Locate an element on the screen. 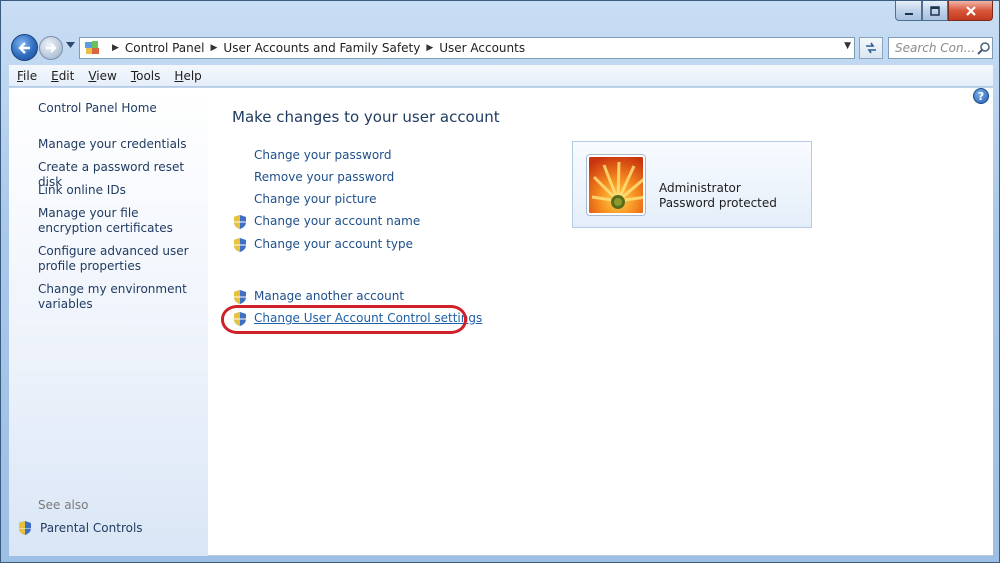  task-change-picture: Change your picture is located at coordinates (315, 199).